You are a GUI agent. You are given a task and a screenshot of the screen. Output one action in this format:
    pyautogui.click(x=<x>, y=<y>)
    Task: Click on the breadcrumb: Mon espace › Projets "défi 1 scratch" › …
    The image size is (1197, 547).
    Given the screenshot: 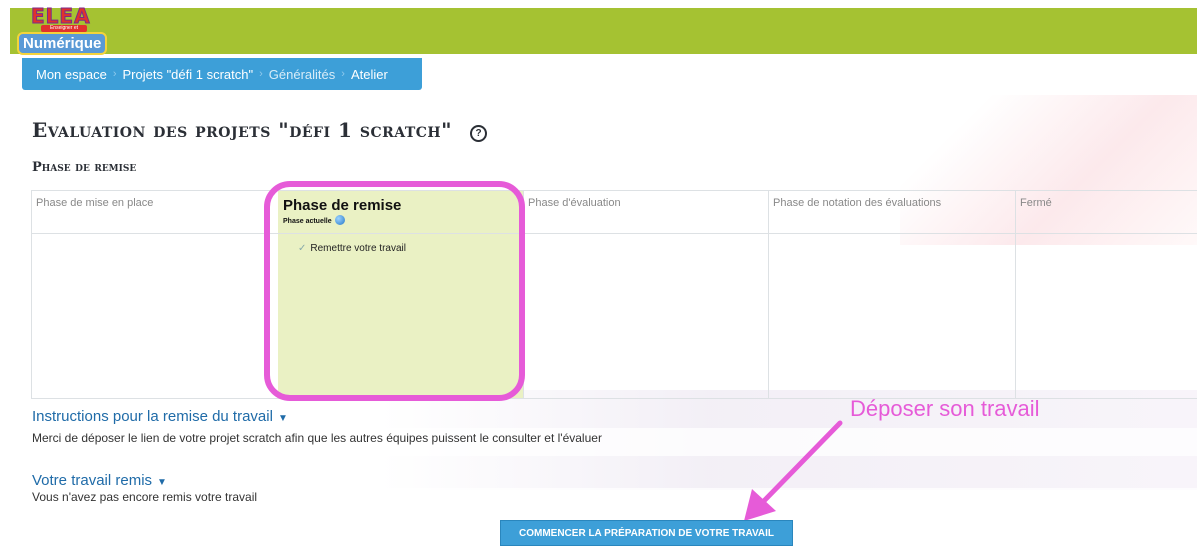 What is the action you would take?
    pyautogui.click(x=222, y=74)
    